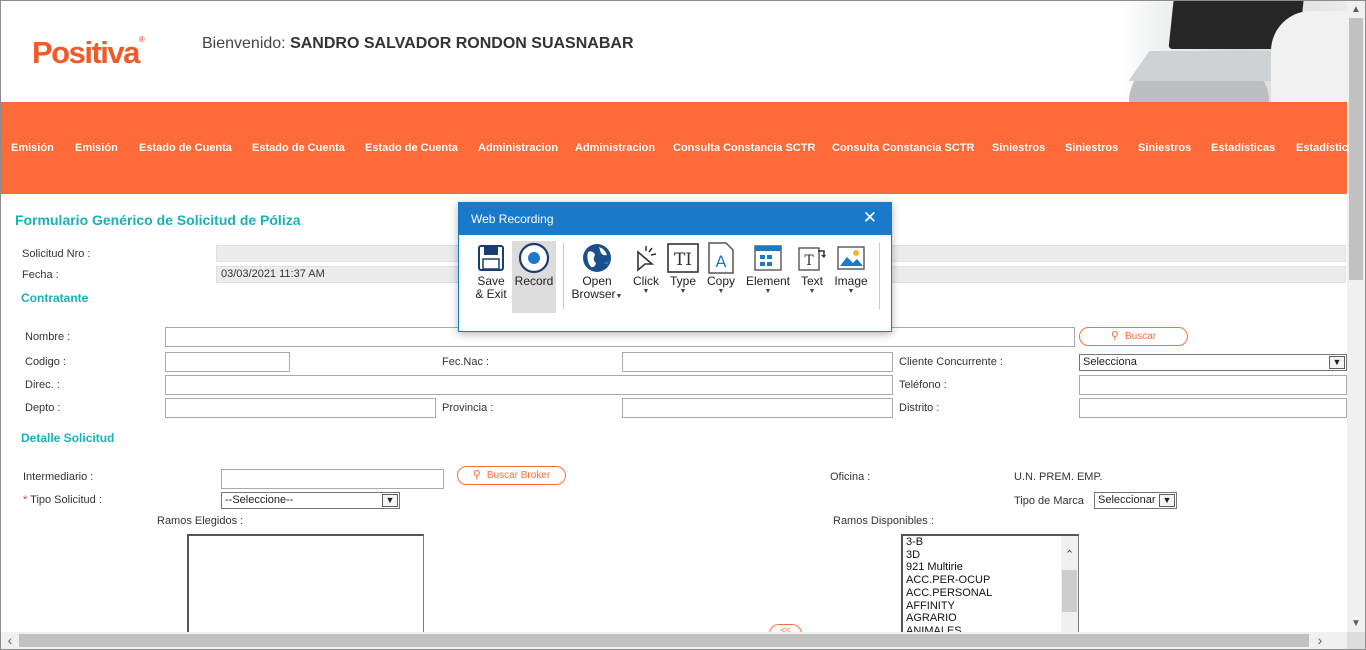 The image size is (1366, 650). I want to click on list-item: 921 Multirie, so click(990, 567).